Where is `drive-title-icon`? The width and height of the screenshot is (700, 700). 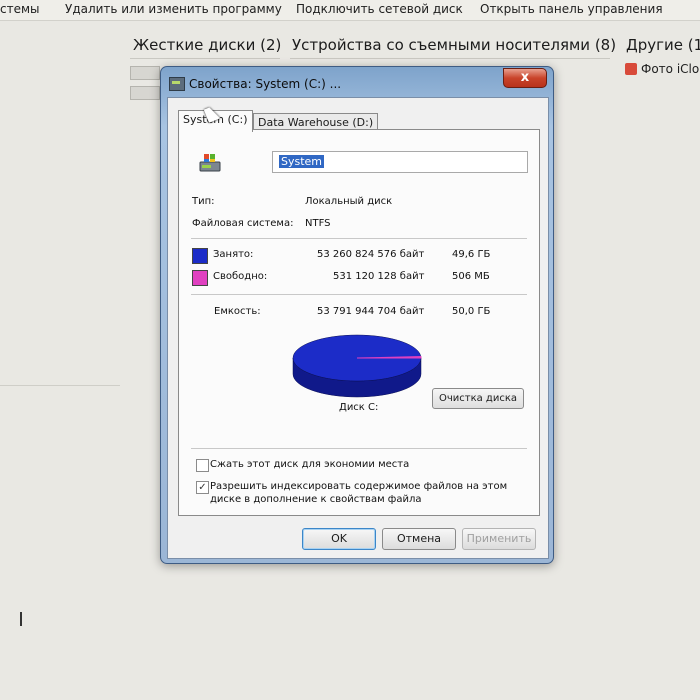
drive-title-icon is located at coordinates (177, 84).